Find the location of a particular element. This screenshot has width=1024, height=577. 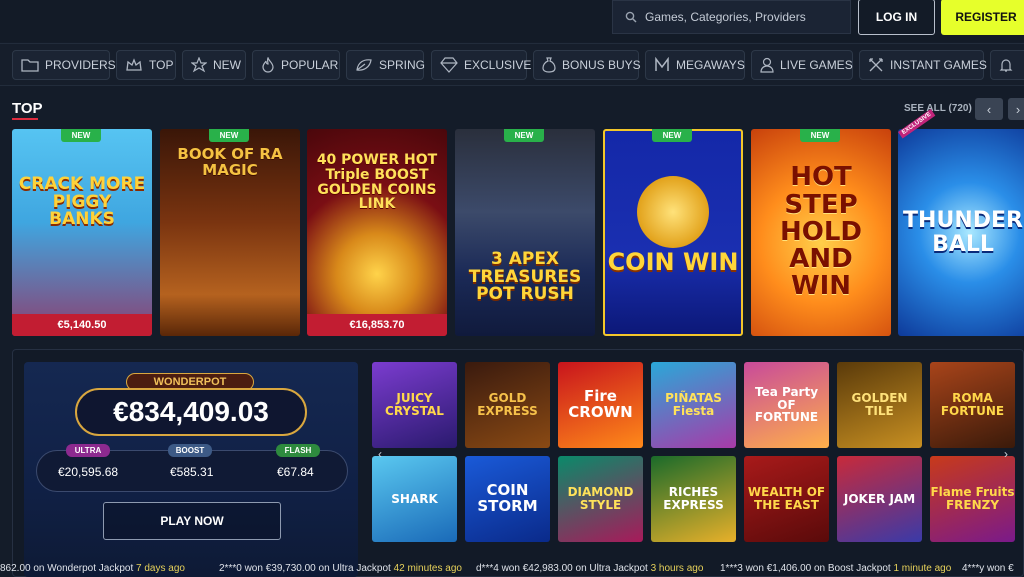

game-art: THUNDER BALL is located at coordinates (961, 232).